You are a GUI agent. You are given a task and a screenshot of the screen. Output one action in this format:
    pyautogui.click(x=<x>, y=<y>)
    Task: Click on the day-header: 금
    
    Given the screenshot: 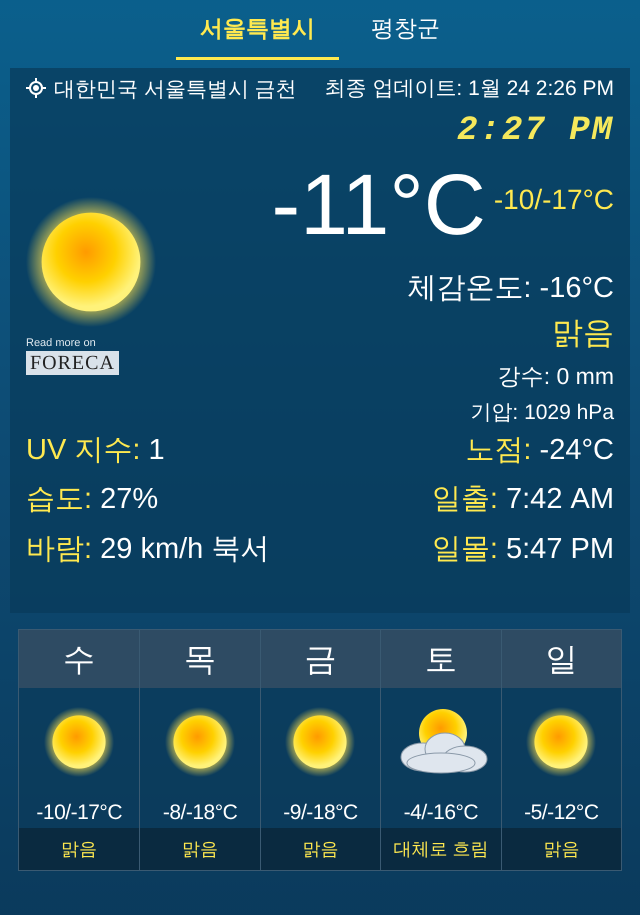 What is the action you would take?
    pyautogui.click(x=320, y=659)
    